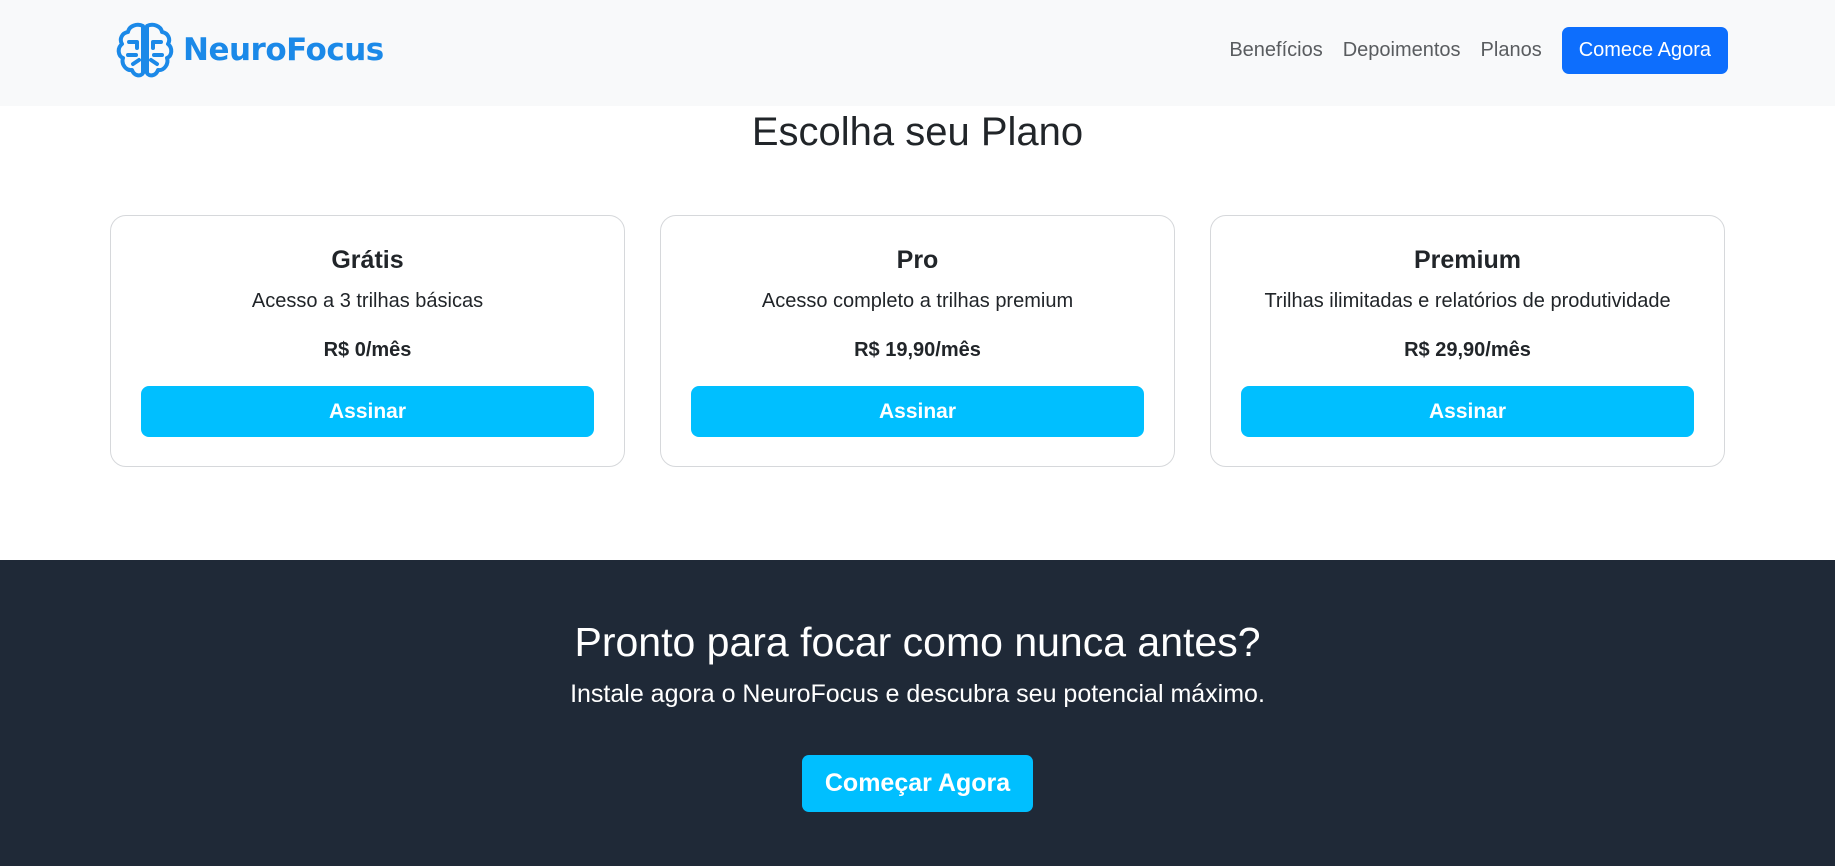 Image resolution: width=1835 pixels, height=866 pixels. Describe the element at coordinates (145, 50) in the screenshot. I see `brain-icon` at that location.